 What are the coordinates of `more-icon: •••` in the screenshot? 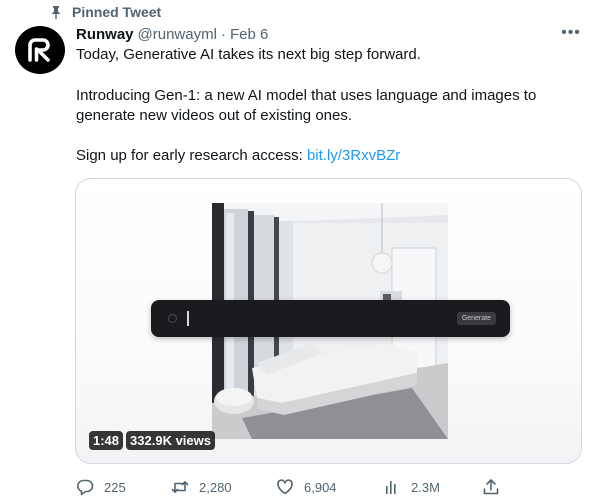 It's located at (571, 32).